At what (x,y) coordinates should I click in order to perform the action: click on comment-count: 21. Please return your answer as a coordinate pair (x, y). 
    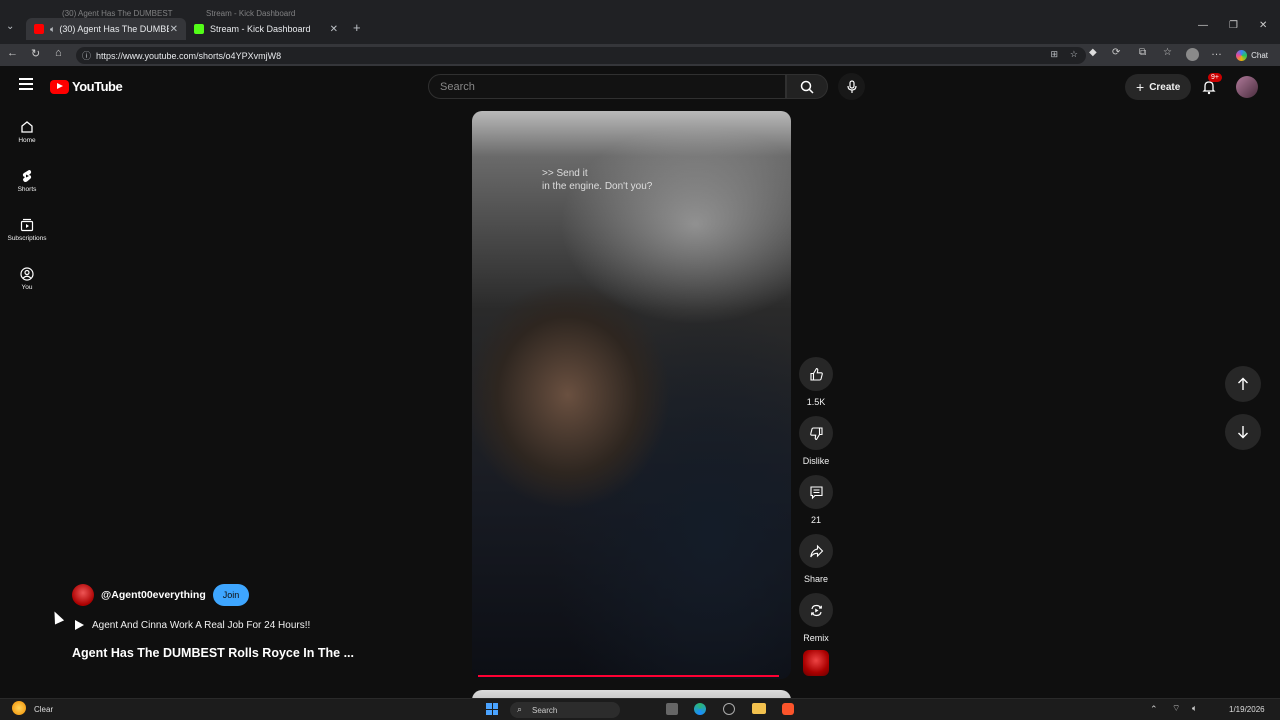
    Looking at the image, I should click on (815, 520).